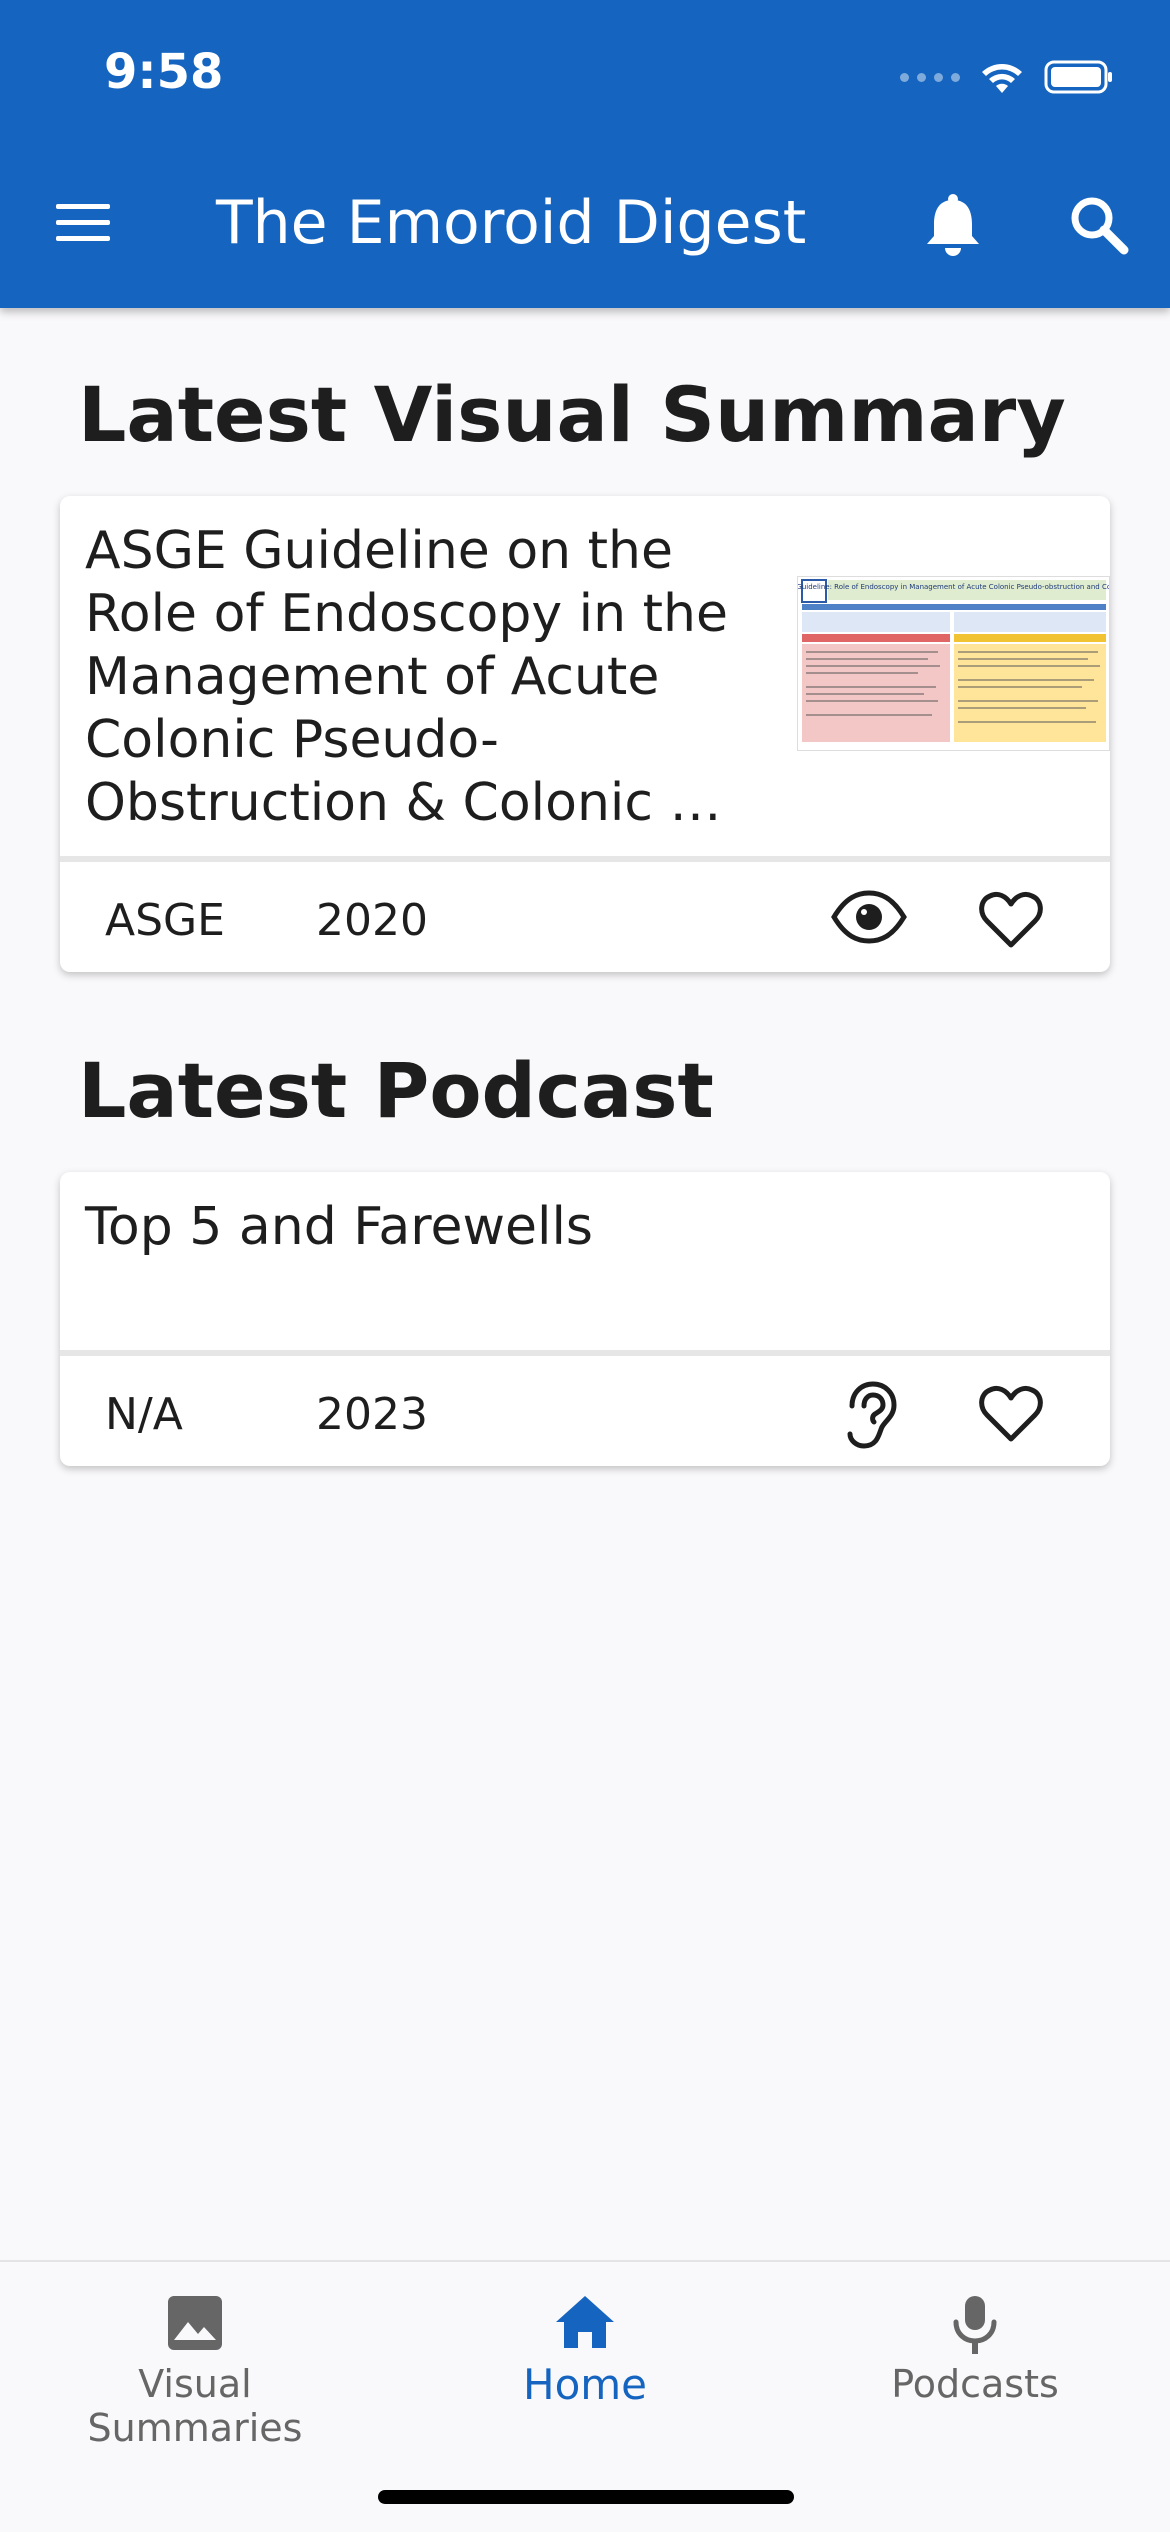 Image resolution: width=1170 pixels, height=2532 pixels. I want to click on nav-home: Home, so click(585, 2351).